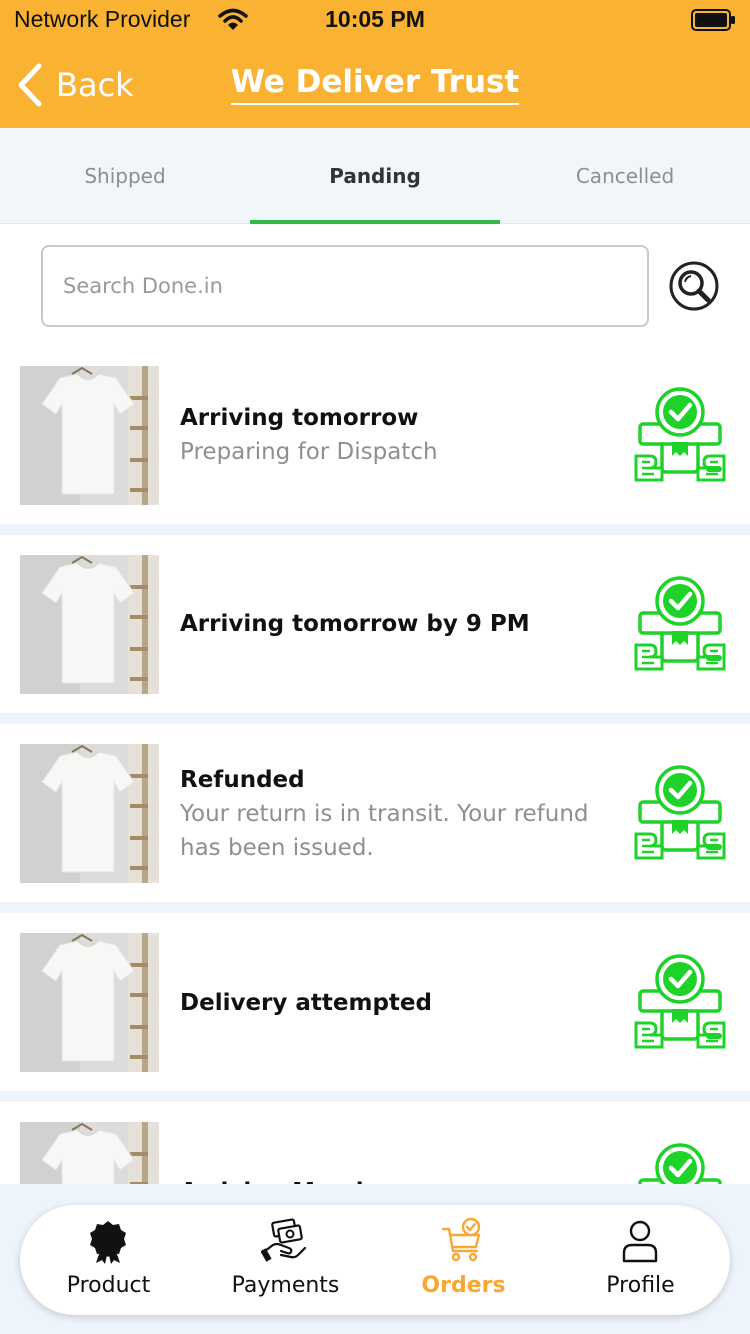  What do you see at coordinates (299, 418) in the screenshot?
I see `order-title: Arriving tomorrow` at bounding box center [299, 418].